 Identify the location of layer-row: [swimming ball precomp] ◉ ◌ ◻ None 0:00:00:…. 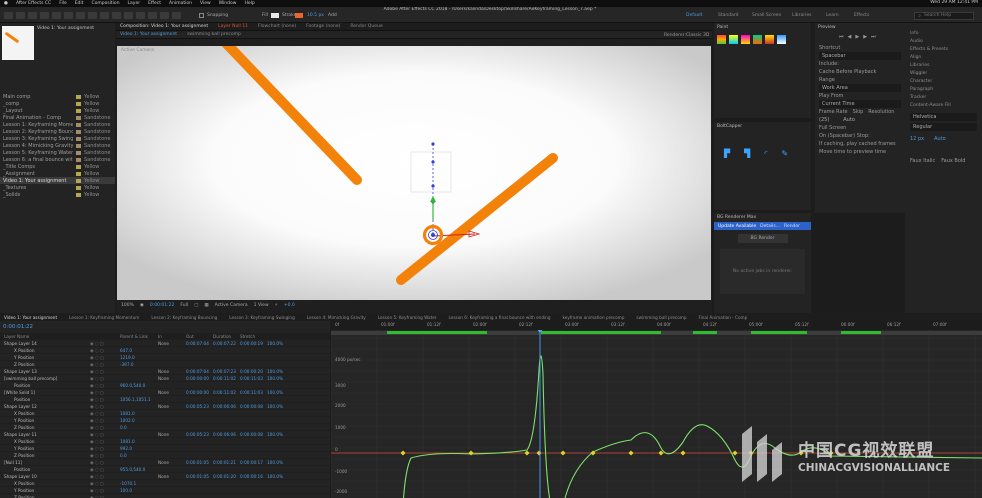
(165, 378).